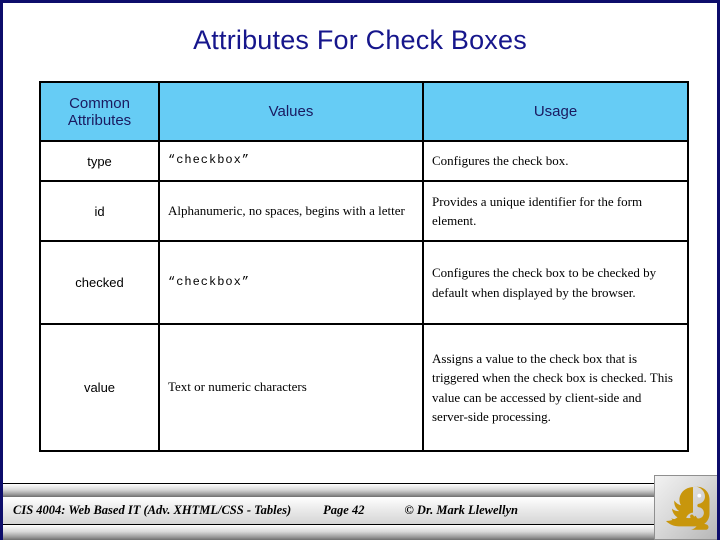  I want to click on cell-attribute-name: value, so click(99, 387).